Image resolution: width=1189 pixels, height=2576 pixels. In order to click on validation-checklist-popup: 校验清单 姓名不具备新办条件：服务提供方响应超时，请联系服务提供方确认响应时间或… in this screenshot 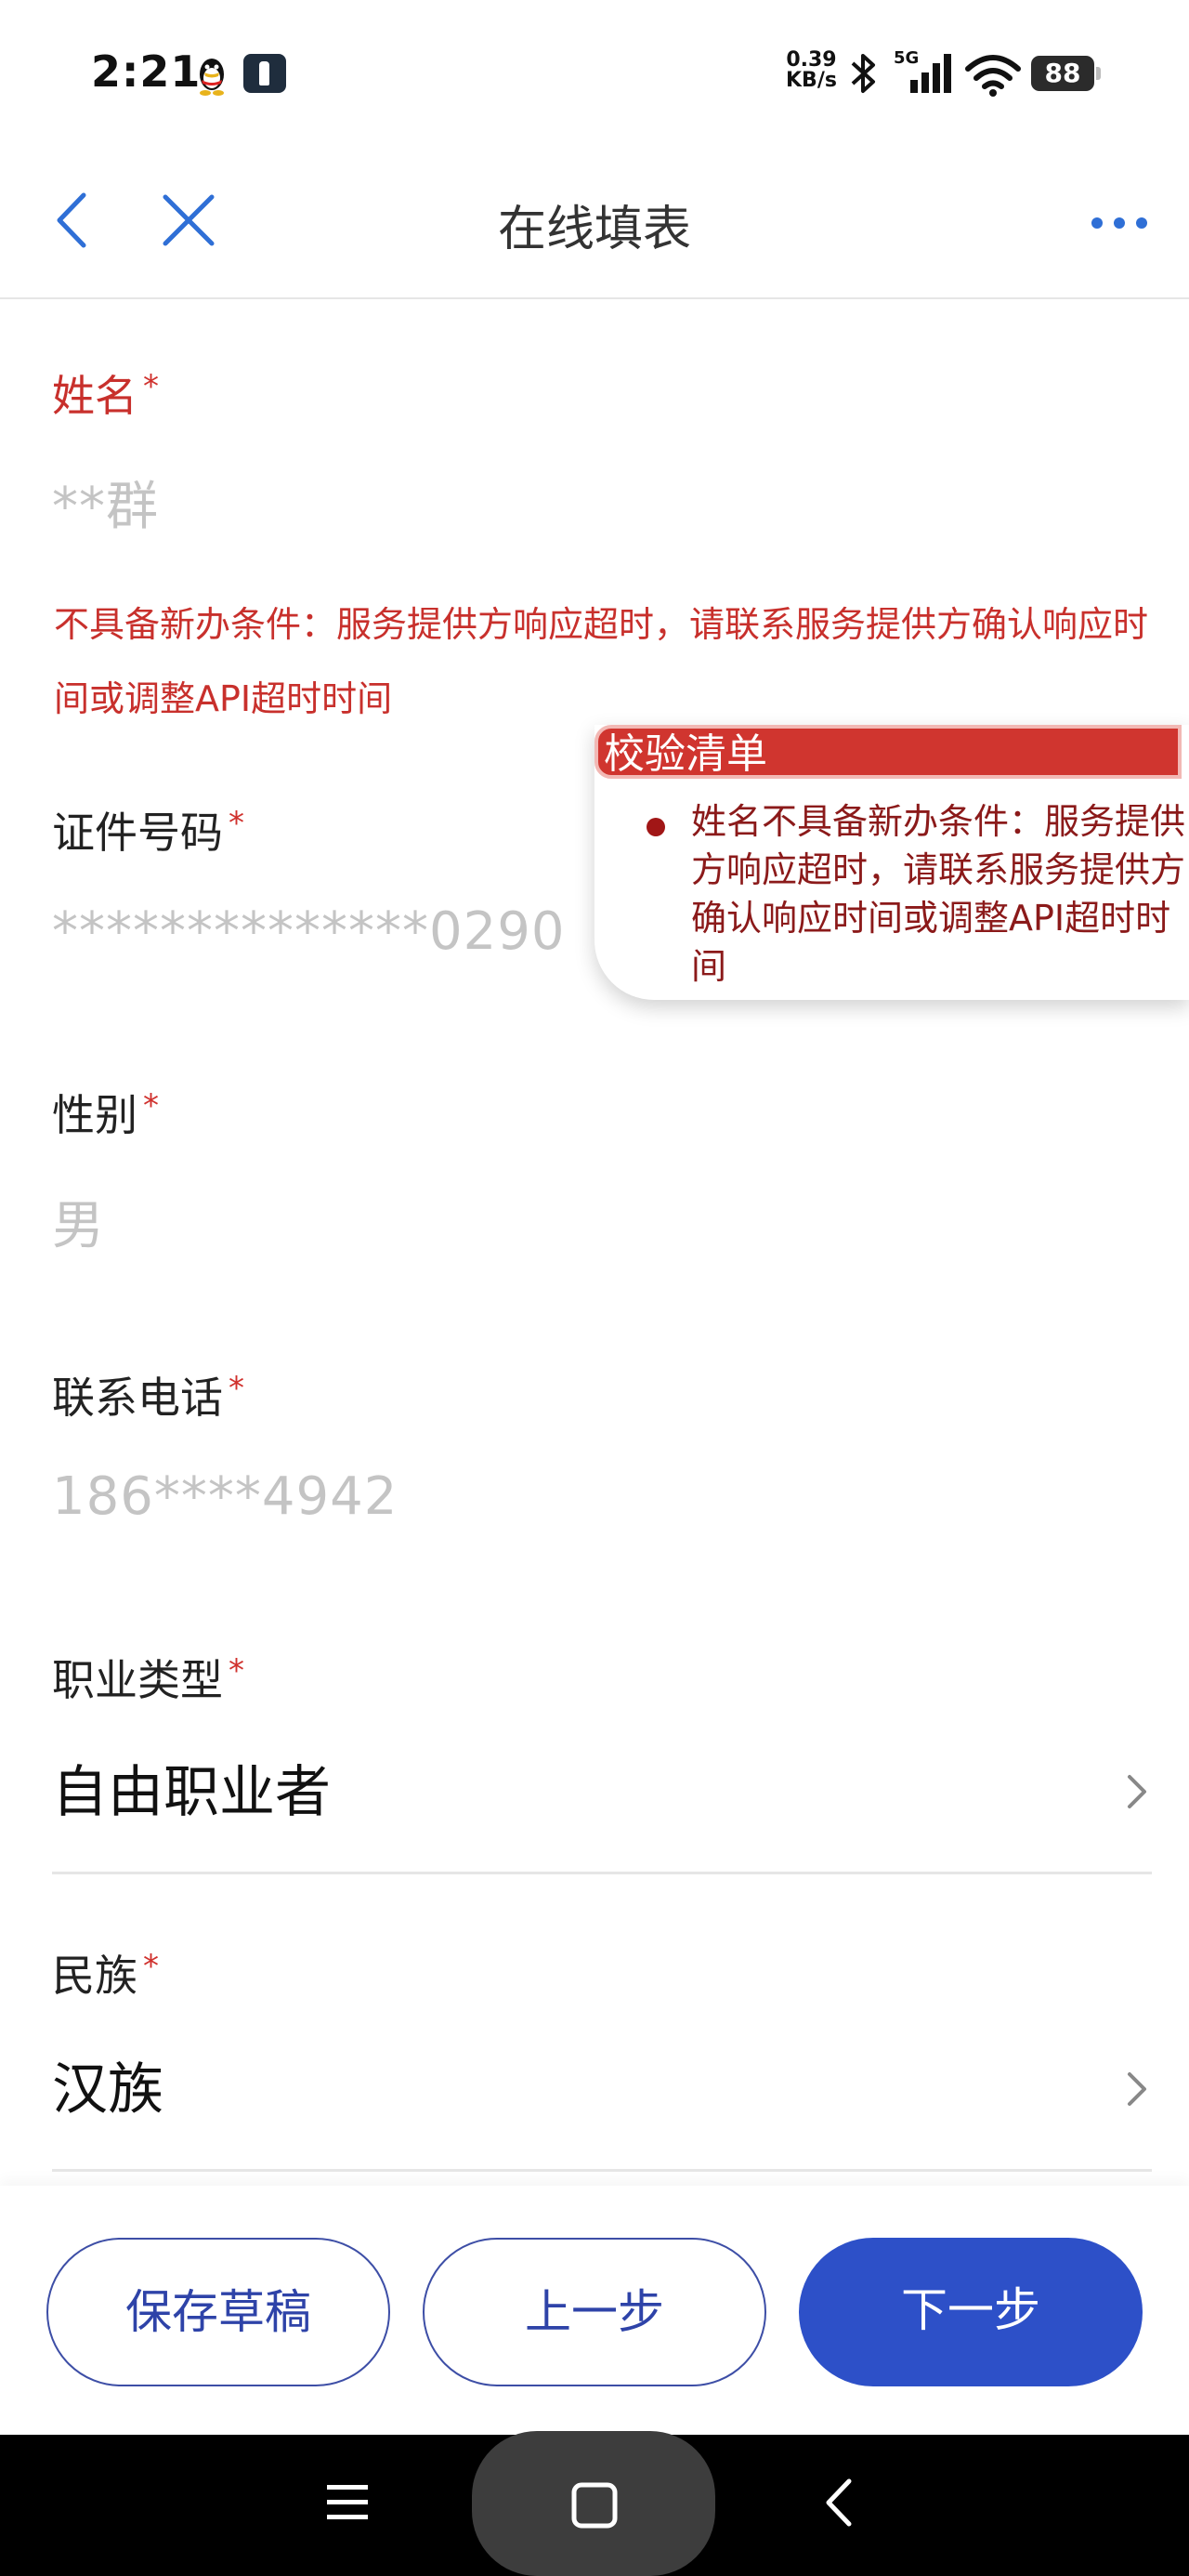, I will do `click(892, 862)`.